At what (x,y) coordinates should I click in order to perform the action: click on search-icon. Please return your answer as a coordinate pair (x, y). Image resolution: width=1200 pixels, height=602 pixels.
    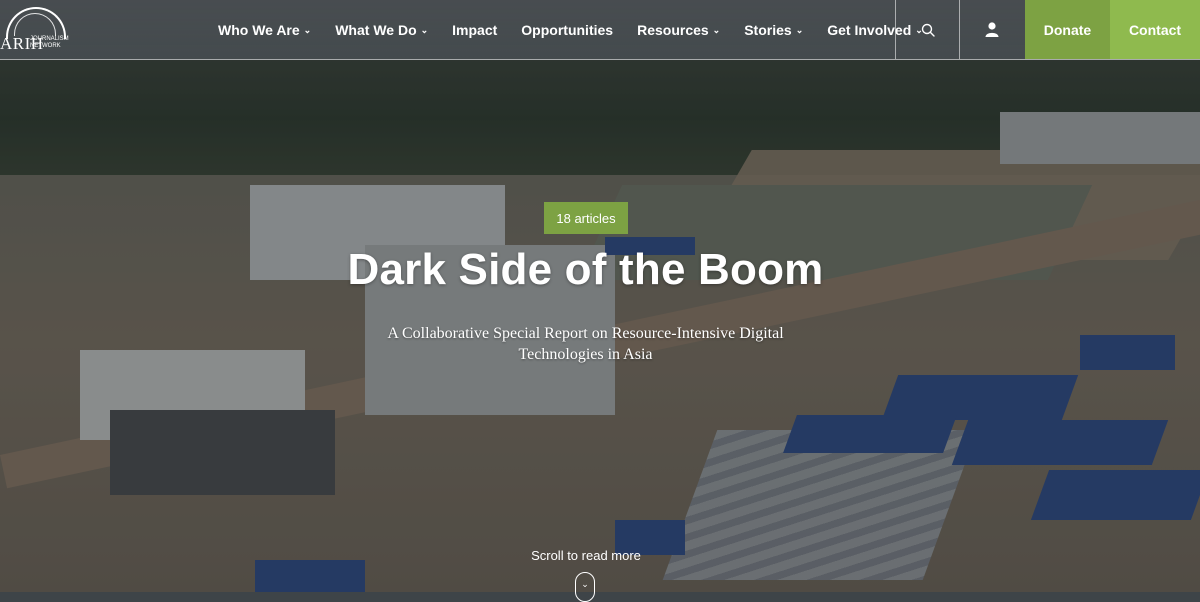
    Looking at the image, I should click on (928, 30).